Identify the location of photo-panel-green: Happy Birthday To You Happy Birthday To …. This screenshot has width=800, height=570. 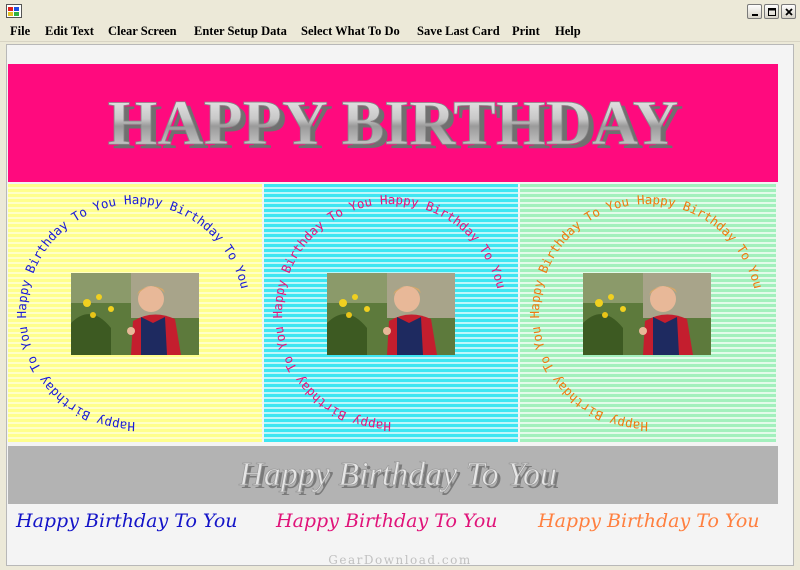
(648, 313).